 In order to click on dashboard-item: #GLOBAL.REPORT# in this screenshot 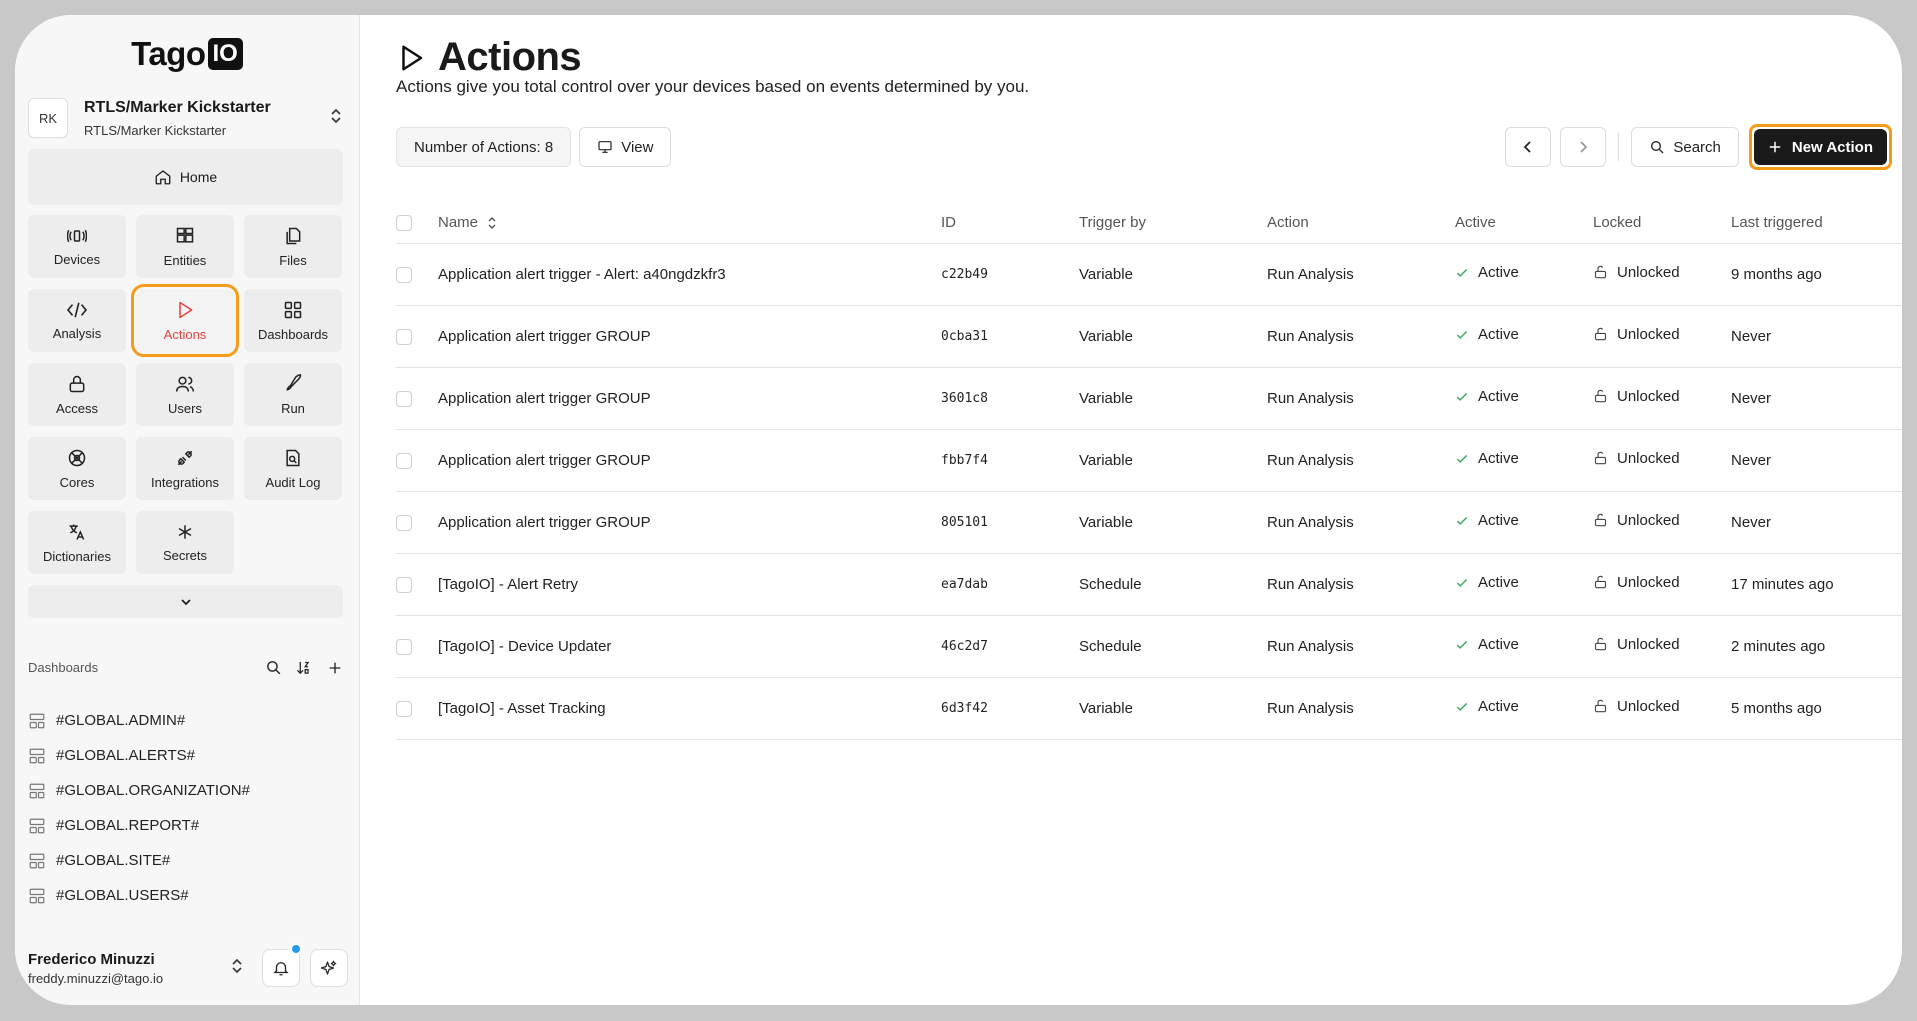, I will do `click(185, 825)`.